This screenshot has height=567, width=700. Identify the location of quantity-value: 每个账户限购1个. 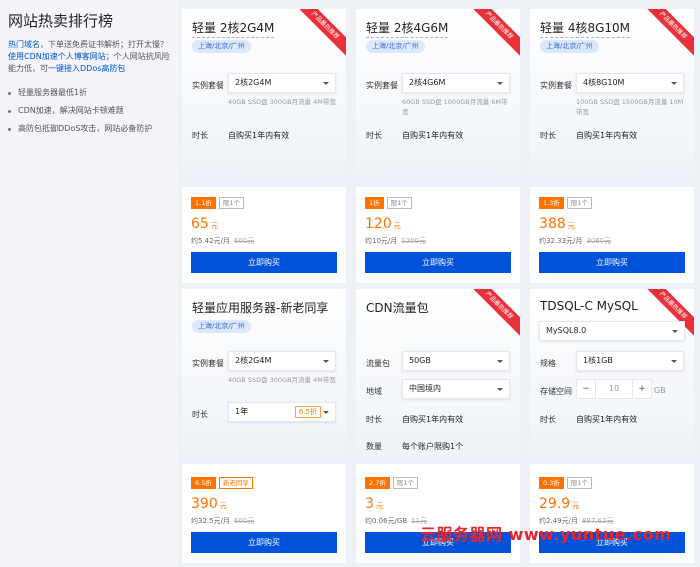
(433, 446).